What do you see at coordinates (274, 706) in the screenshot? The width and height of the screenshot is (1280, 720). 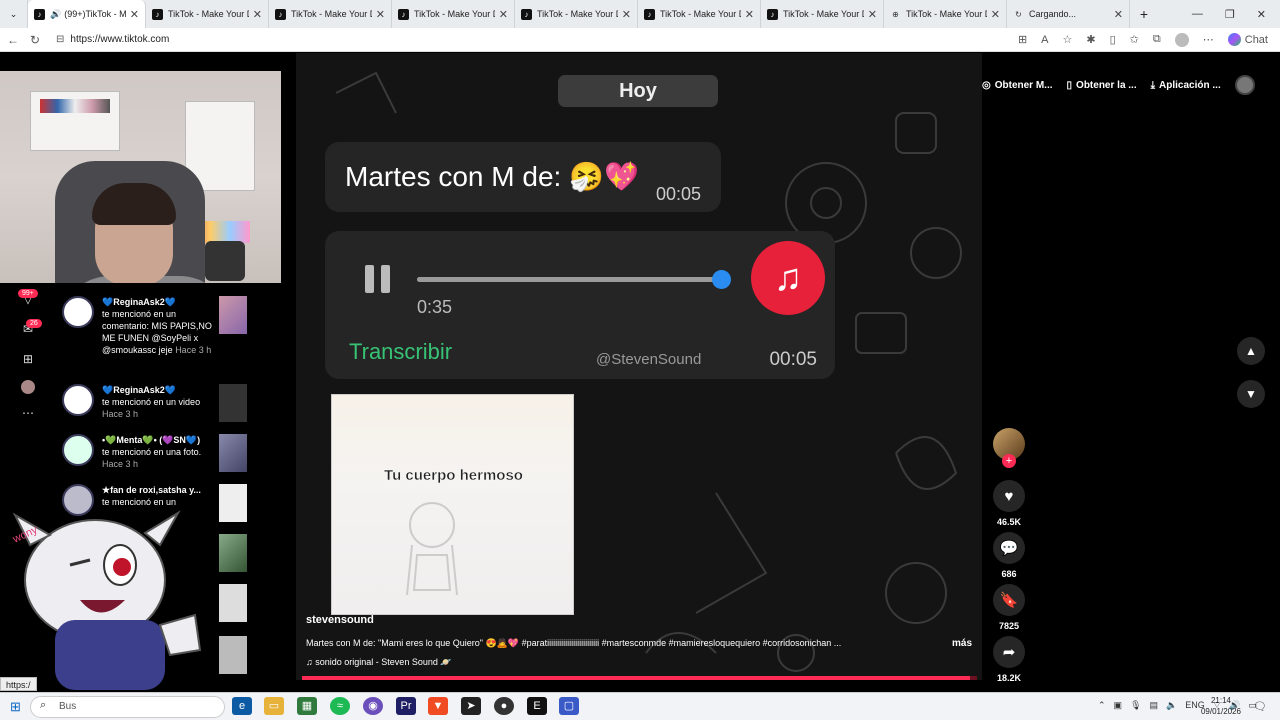 I see `file-explorer-taskbar-icon: ▭` at bounding box center [274, 706].